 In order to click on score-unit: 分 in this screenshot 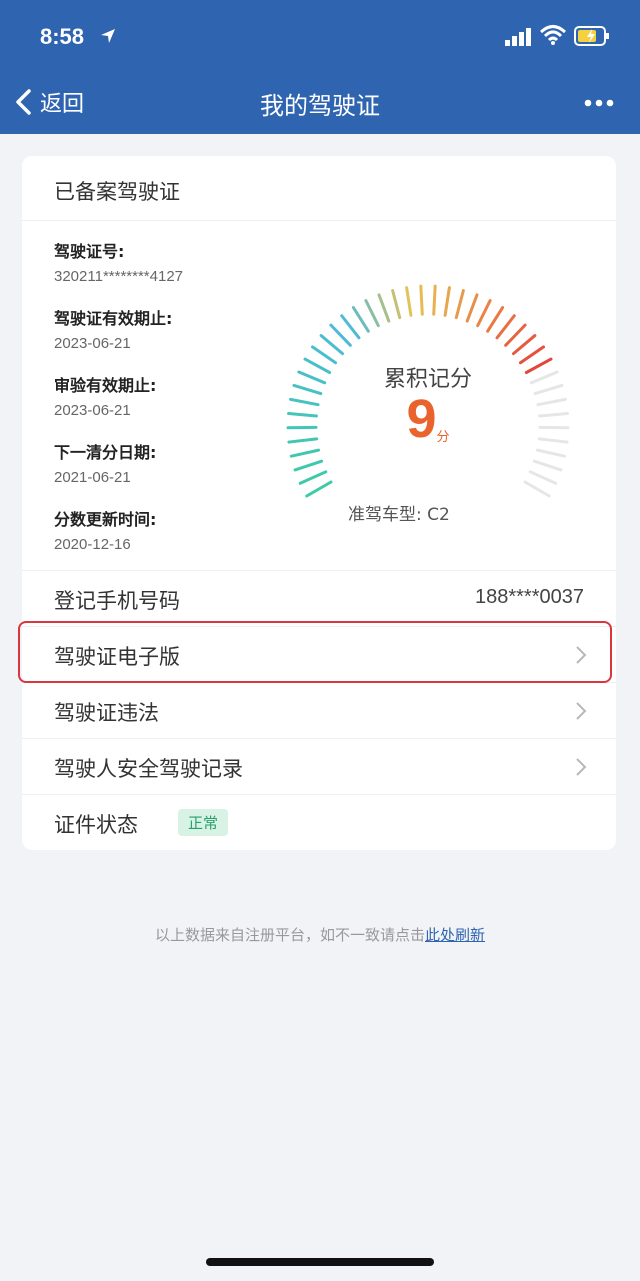, I will do `click(443, 438)`.